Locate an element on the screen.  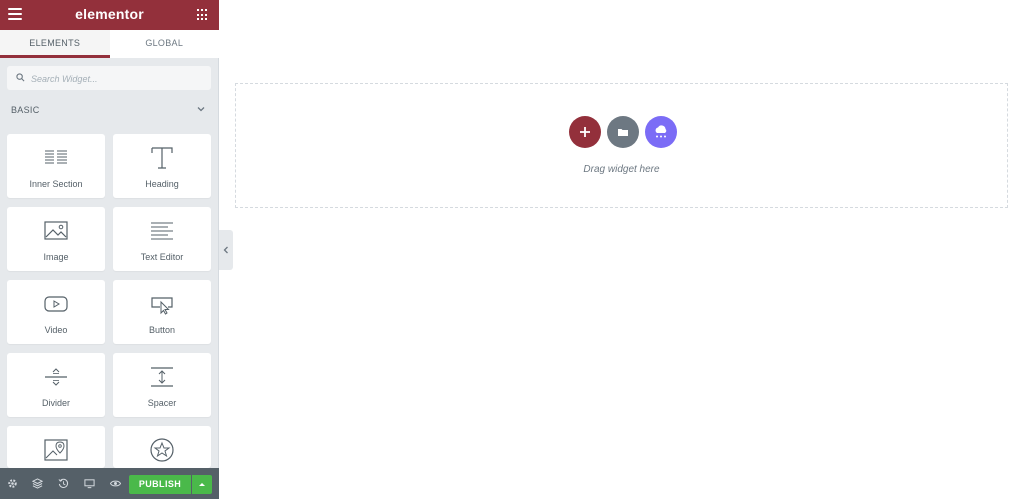
search-icon is located at coordinates (20, 77).